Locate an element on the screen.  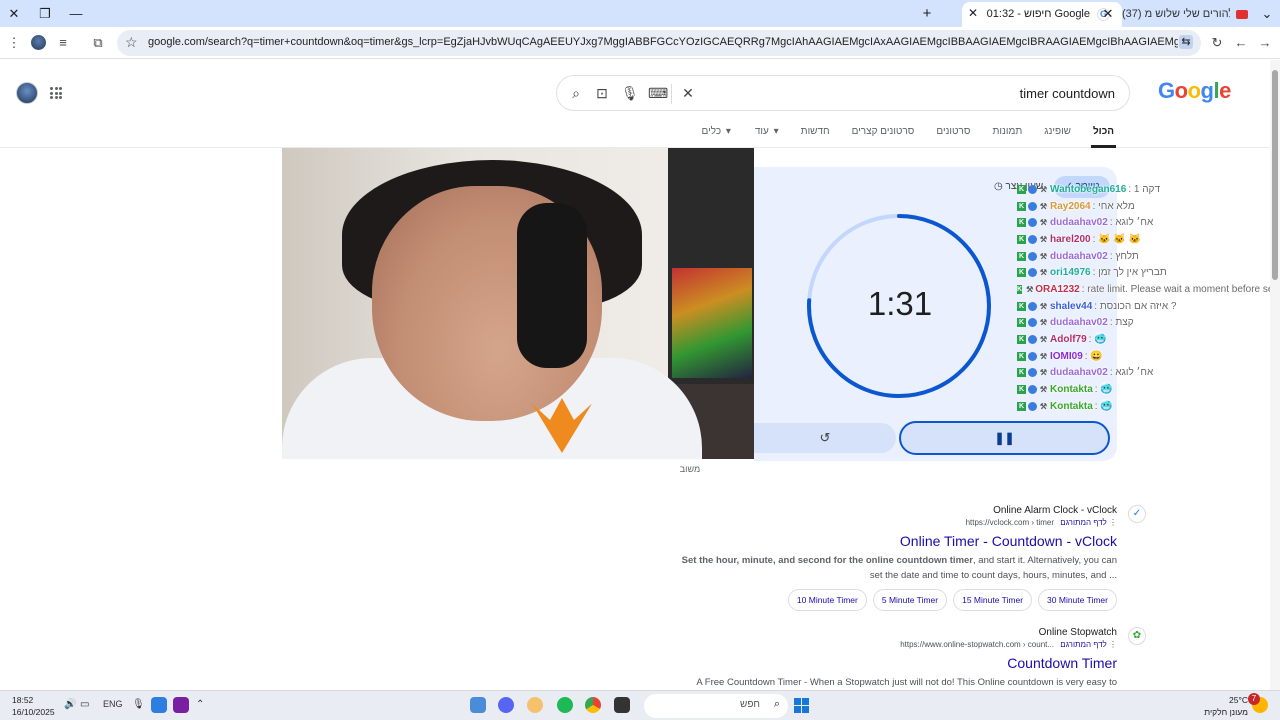
weather-widget: 25°C מעונן חלקית is located at coordinates (1224, 706).